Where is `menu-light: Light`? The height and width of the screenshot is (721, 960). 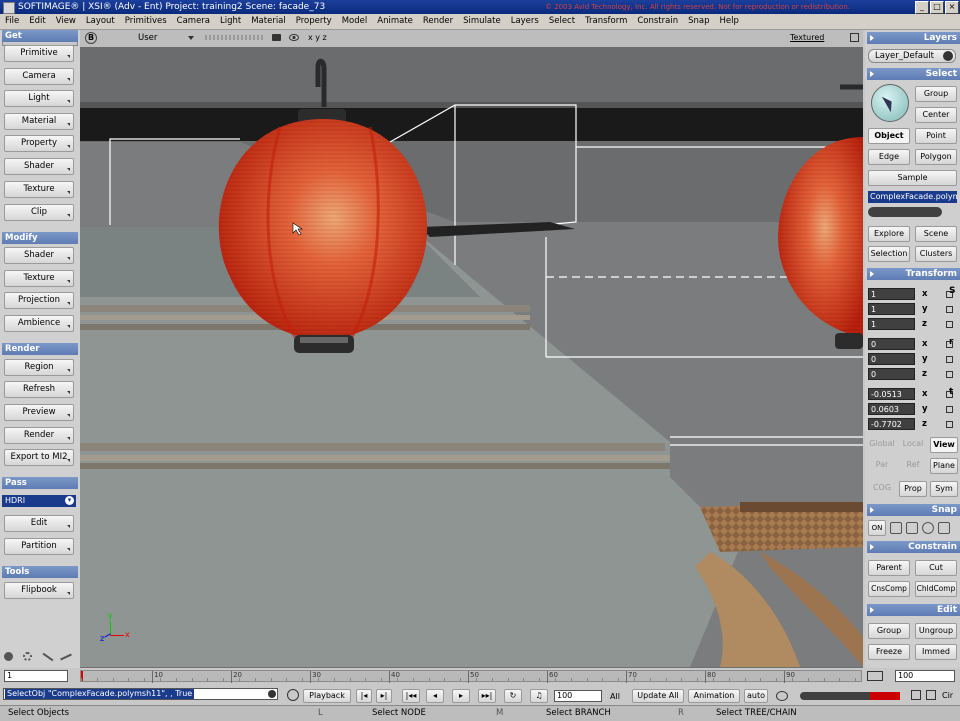
menu-light: Light is located at coordinates (230, 21).